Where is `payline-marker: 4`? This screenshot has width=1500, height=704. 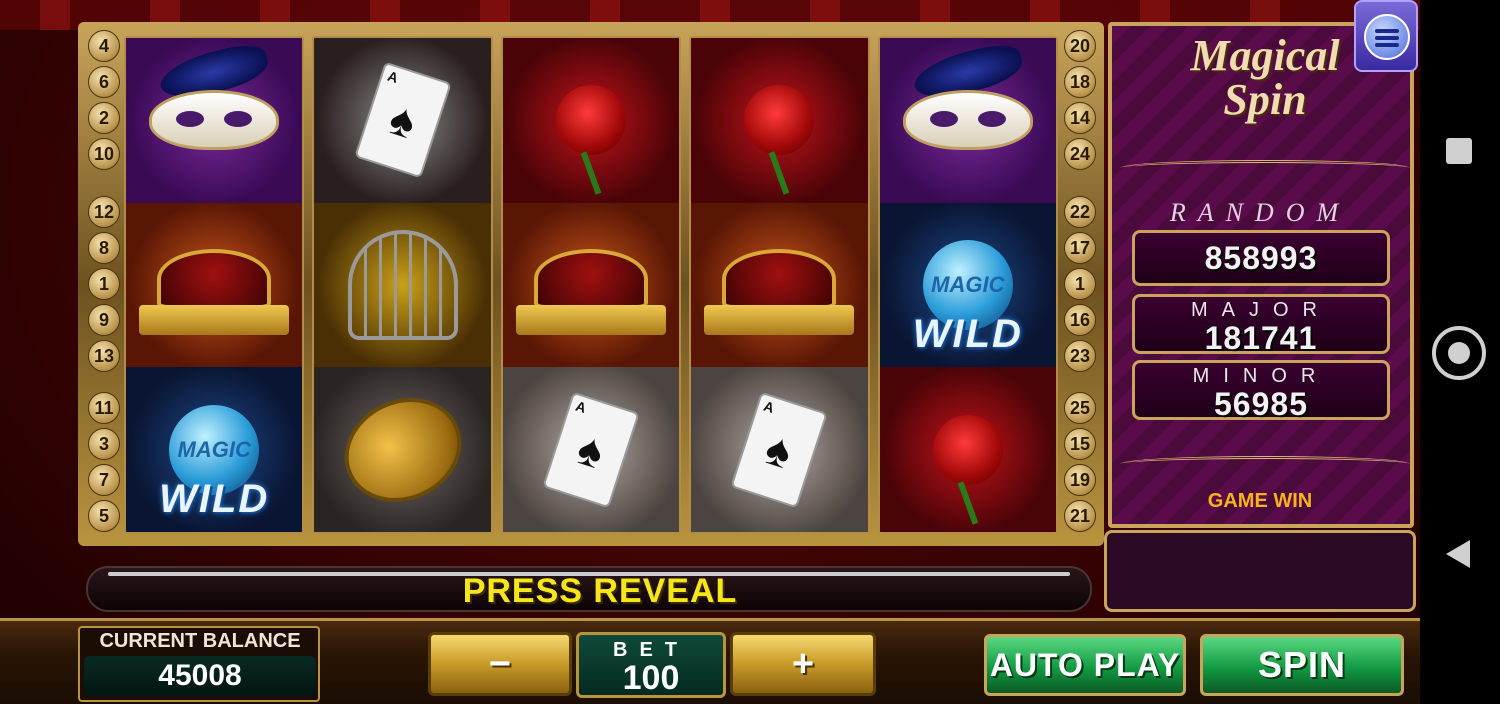 payline-marker: 4 is located at coordinates (104, 46).